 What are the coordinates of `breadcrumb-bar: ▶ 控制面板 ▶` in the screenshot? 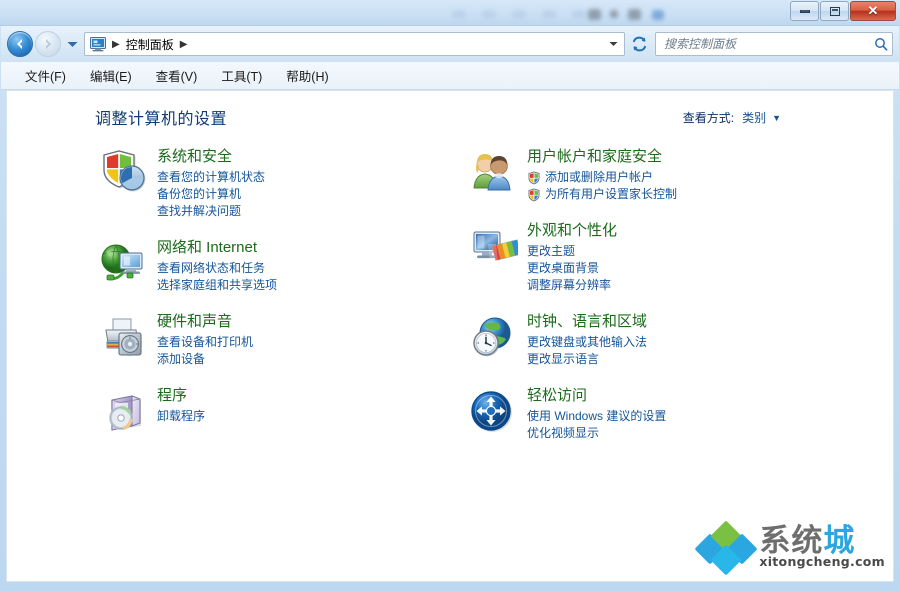 It's located at (354, 44).